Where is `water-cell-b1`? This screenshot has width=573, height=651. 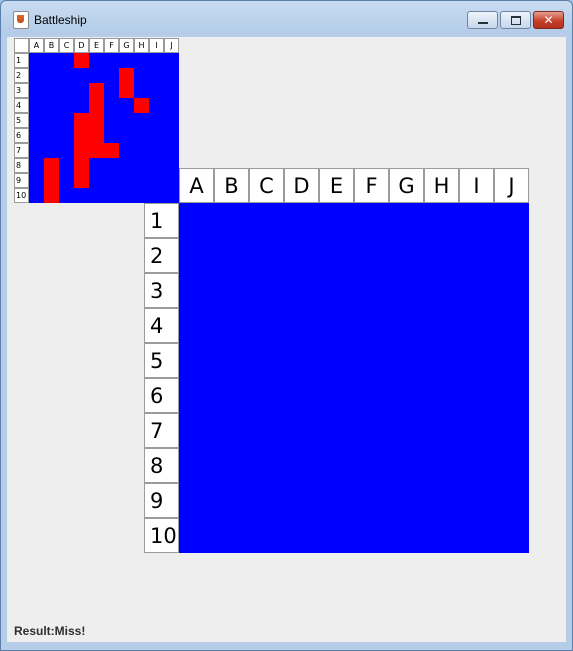
water-cell-b1 is located at coordinates (231, 220).